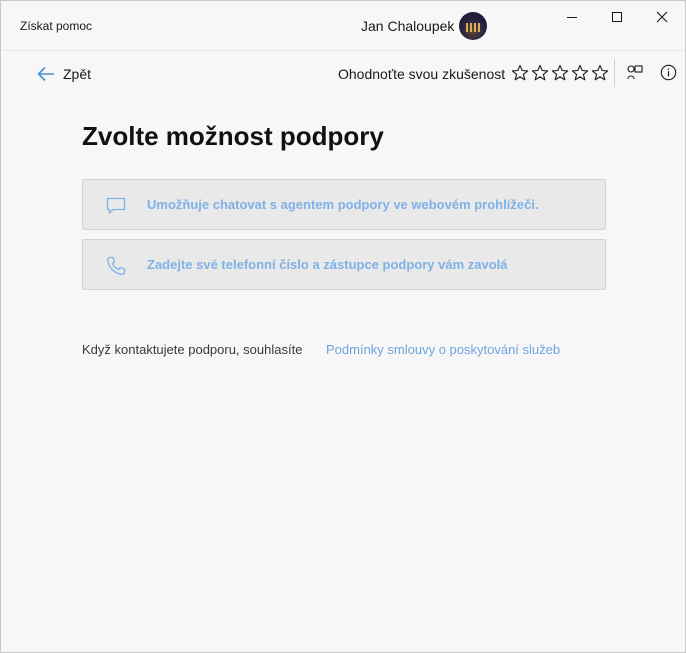 This screenshot has width=686, height=653. I want to click on close-button, so click(662, 17).